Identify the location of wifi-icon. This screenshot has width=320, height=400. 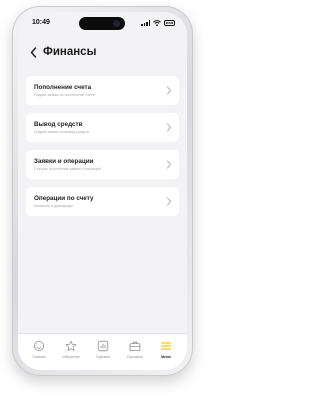
(157, 23).